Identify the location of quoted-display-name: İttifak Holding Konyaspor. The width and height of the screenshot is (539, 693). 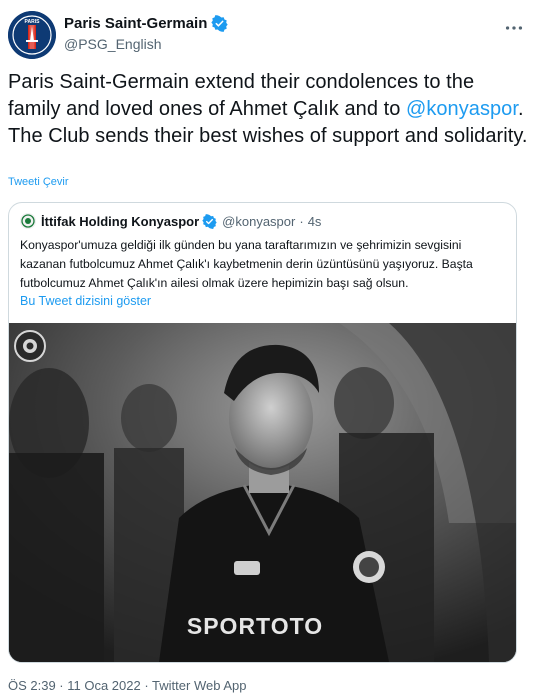
(120, 221).